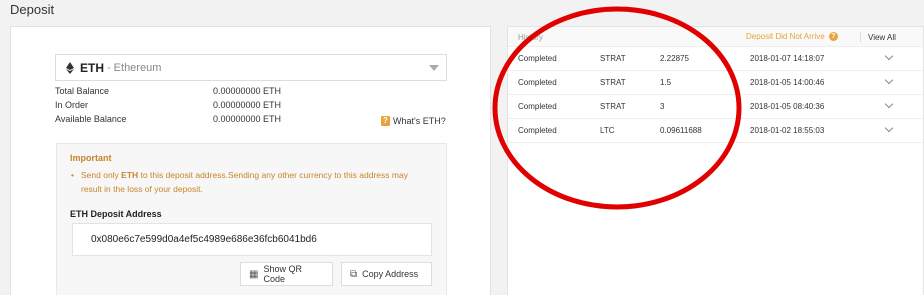  Describe the element at coordinates (860, 37) in the screenshot. I see `divider` at that location.